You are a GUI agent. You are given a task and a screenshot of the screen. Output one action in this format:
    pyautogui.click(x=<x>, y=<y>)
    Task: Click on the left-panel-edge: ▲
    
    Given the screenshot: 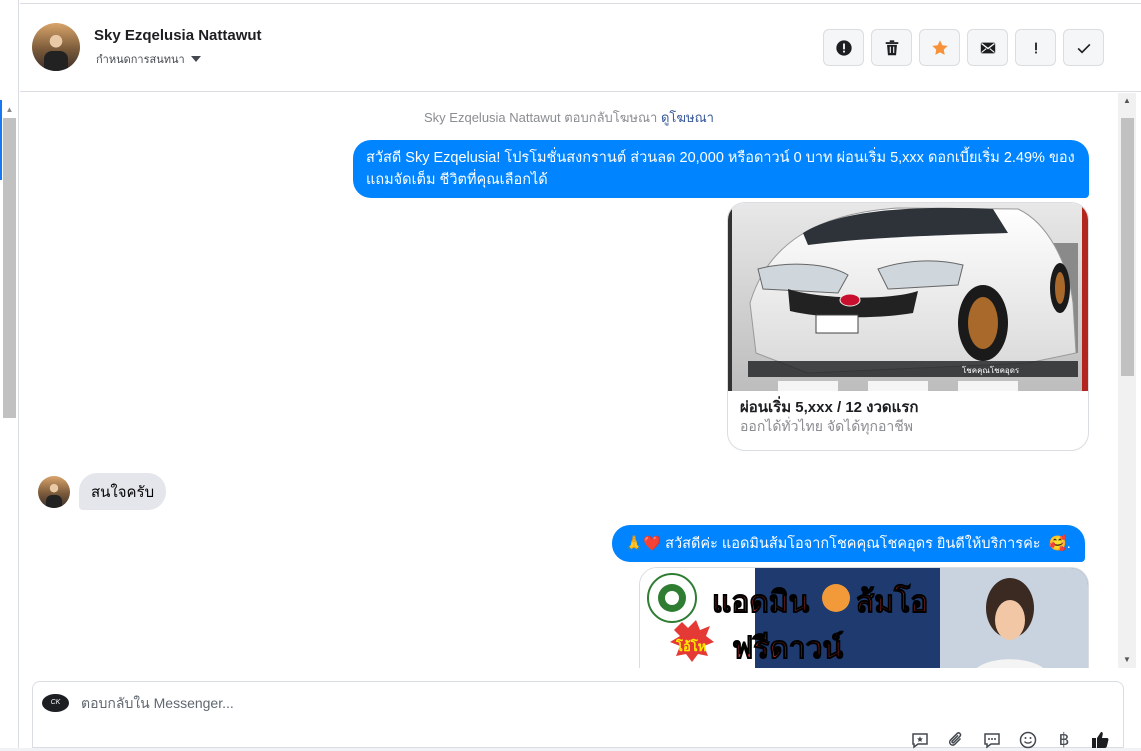 What is the action you would take?
    pyautogui.click(x=9, y=374)
    